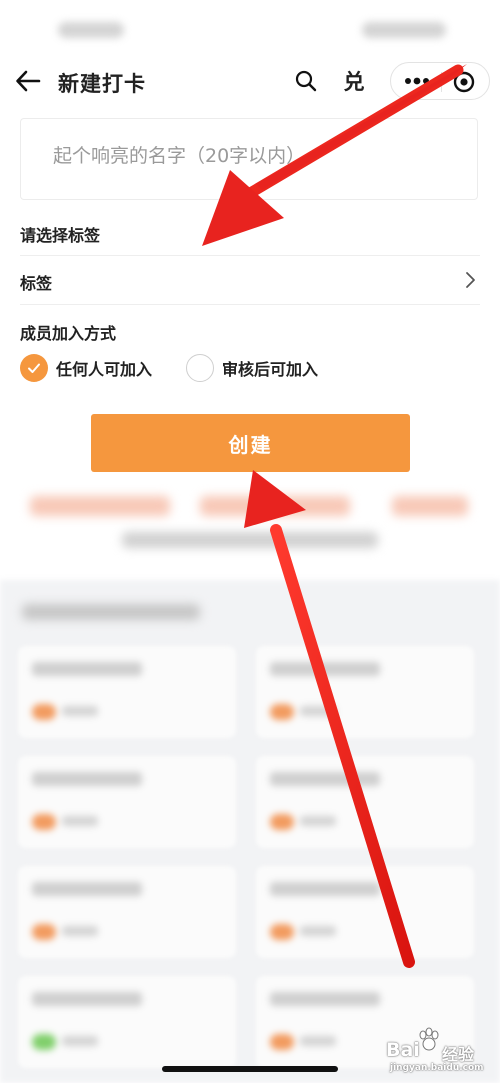 This screenshot has width=500, height=1083. Describe the element at coordinates (91, 30) in the screenshot. I see `status-time-blurred` at that location.